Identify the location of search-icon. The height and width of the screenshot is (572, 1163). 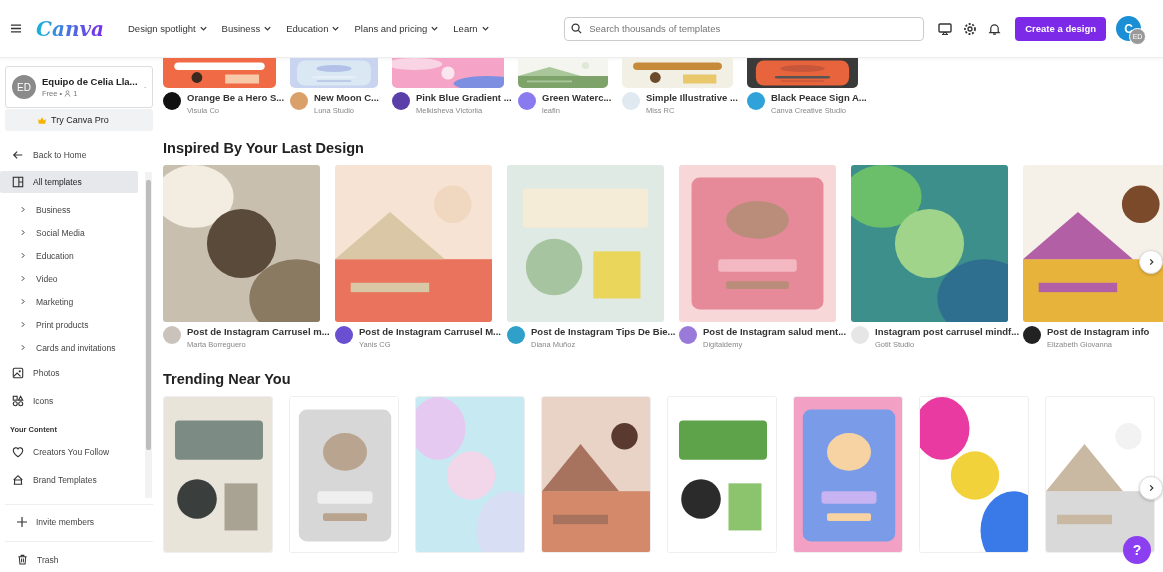
(577, 28).